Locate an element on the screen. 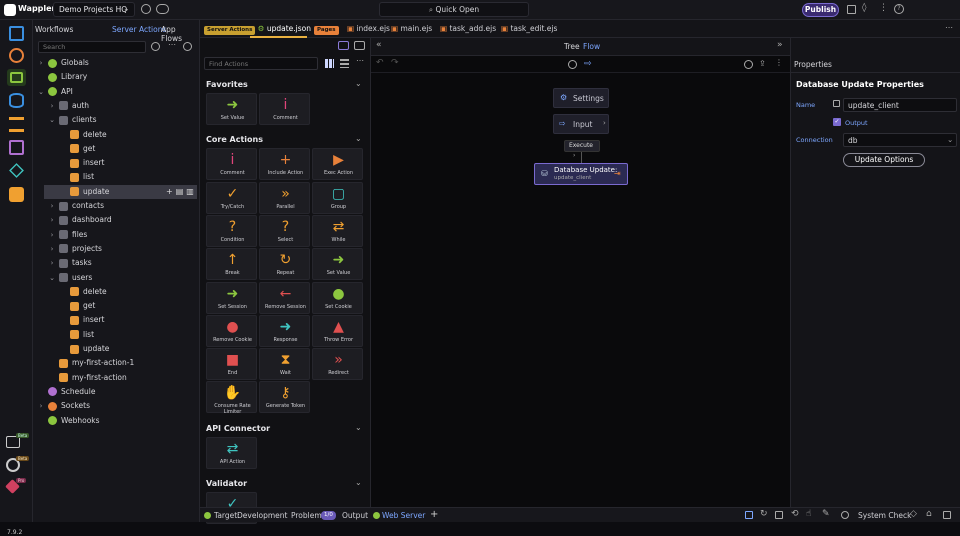 The image size is (960, 536). tree-item: ⌄ clients is located at coordinates (116, 120).